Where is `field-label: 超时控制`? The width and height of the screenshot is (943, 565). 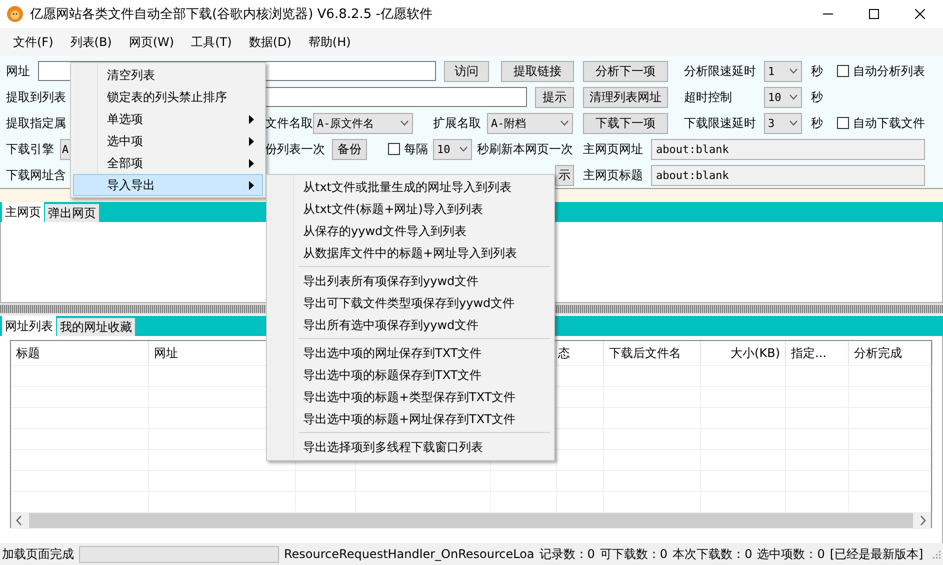 field-label: 超时控制 is located at coordinates (708, 97).